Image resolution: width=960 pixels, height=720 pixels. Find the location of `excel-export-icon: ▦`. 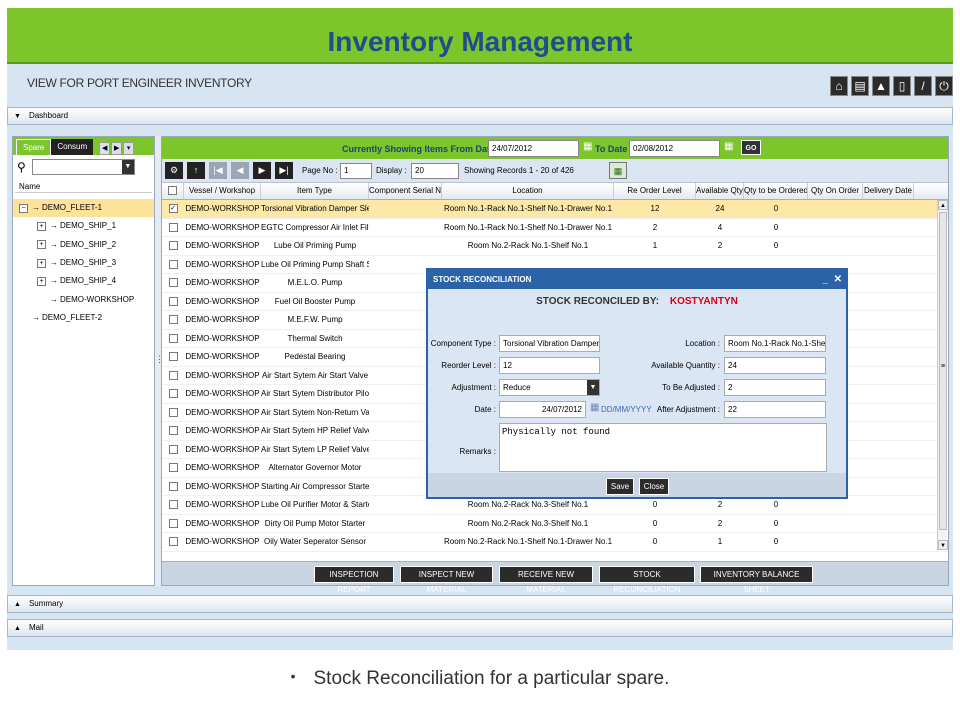

excel-export-icon: ▦ is located at coordinates (618, 170).